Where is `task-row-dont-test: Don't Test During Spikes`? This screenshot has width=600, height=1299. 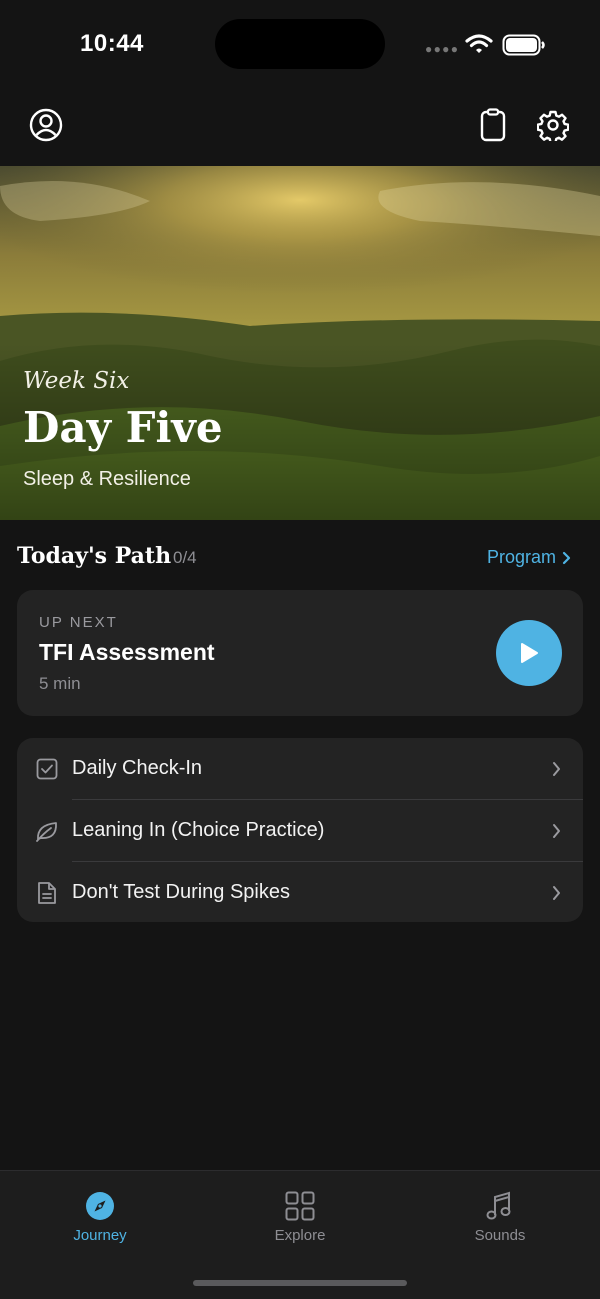 task-row-dont-test: Don't Test During Spikes is located at coordinates (300, 892).